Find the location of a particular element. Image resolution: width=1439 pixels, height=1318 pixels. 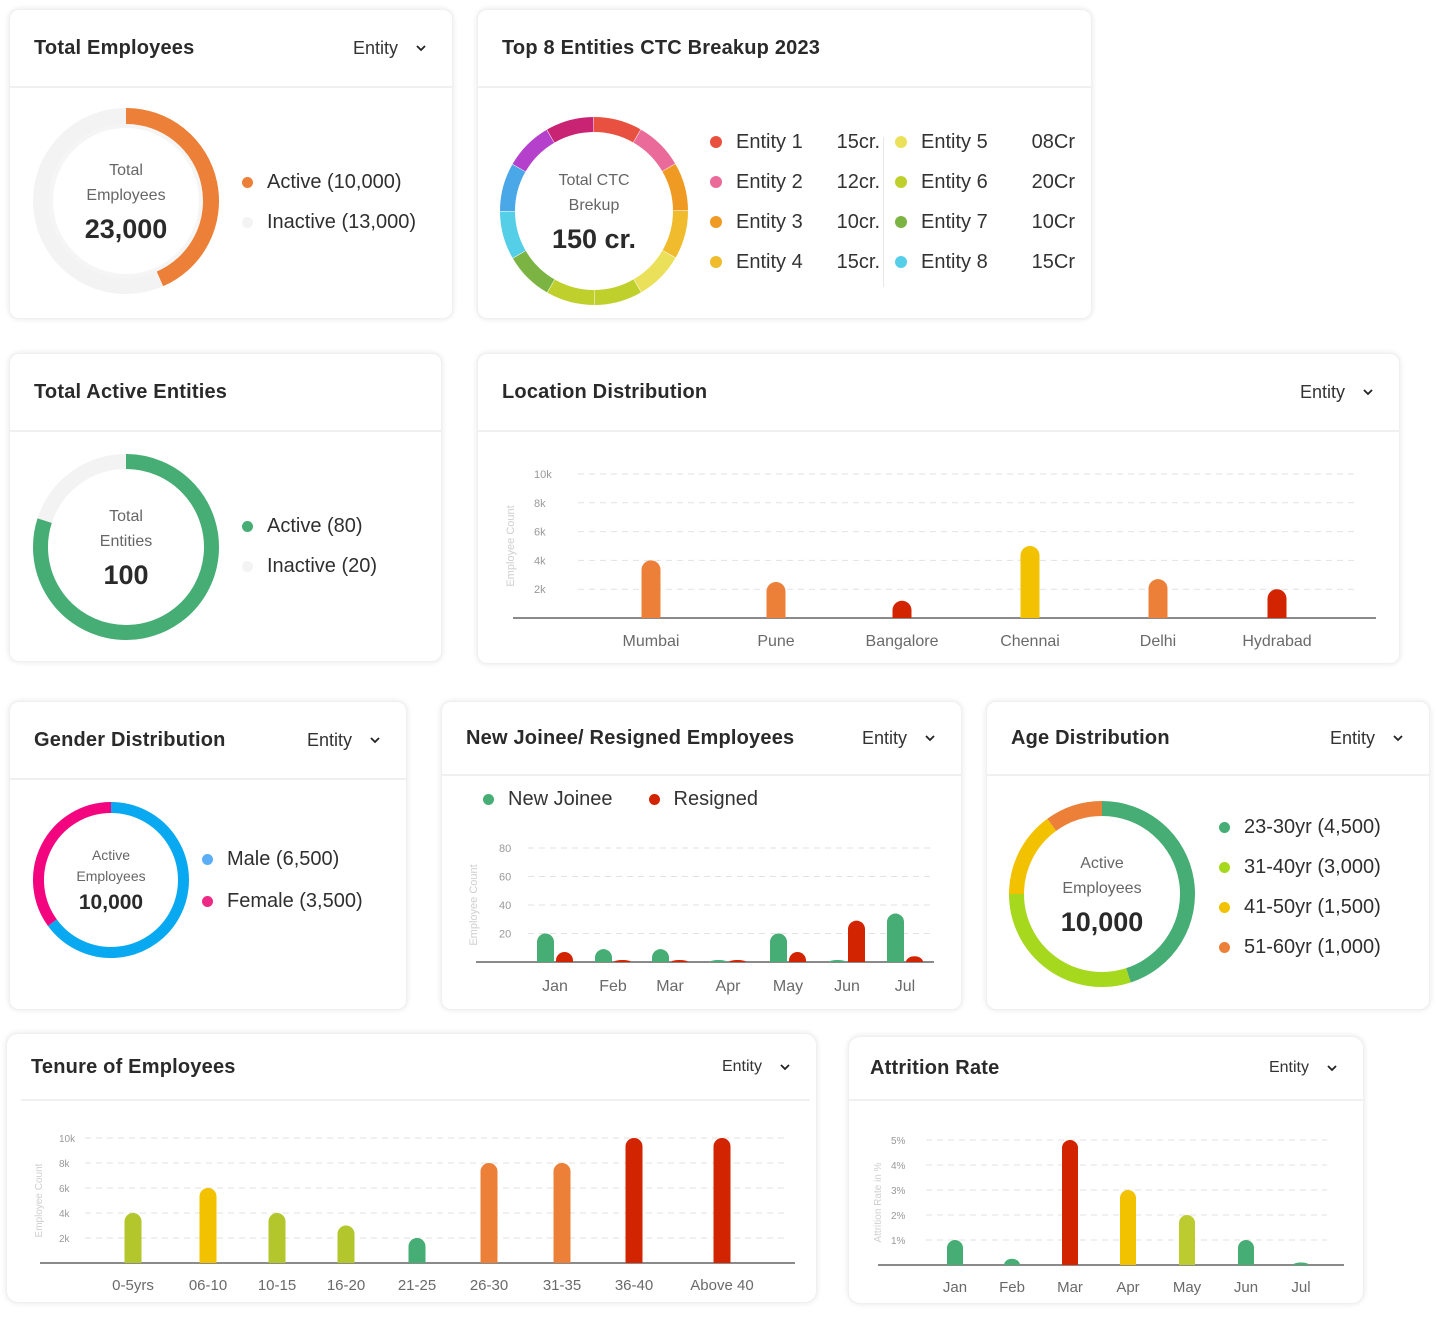

entity-name: Entity 8 is located at coordinates (954, 261).